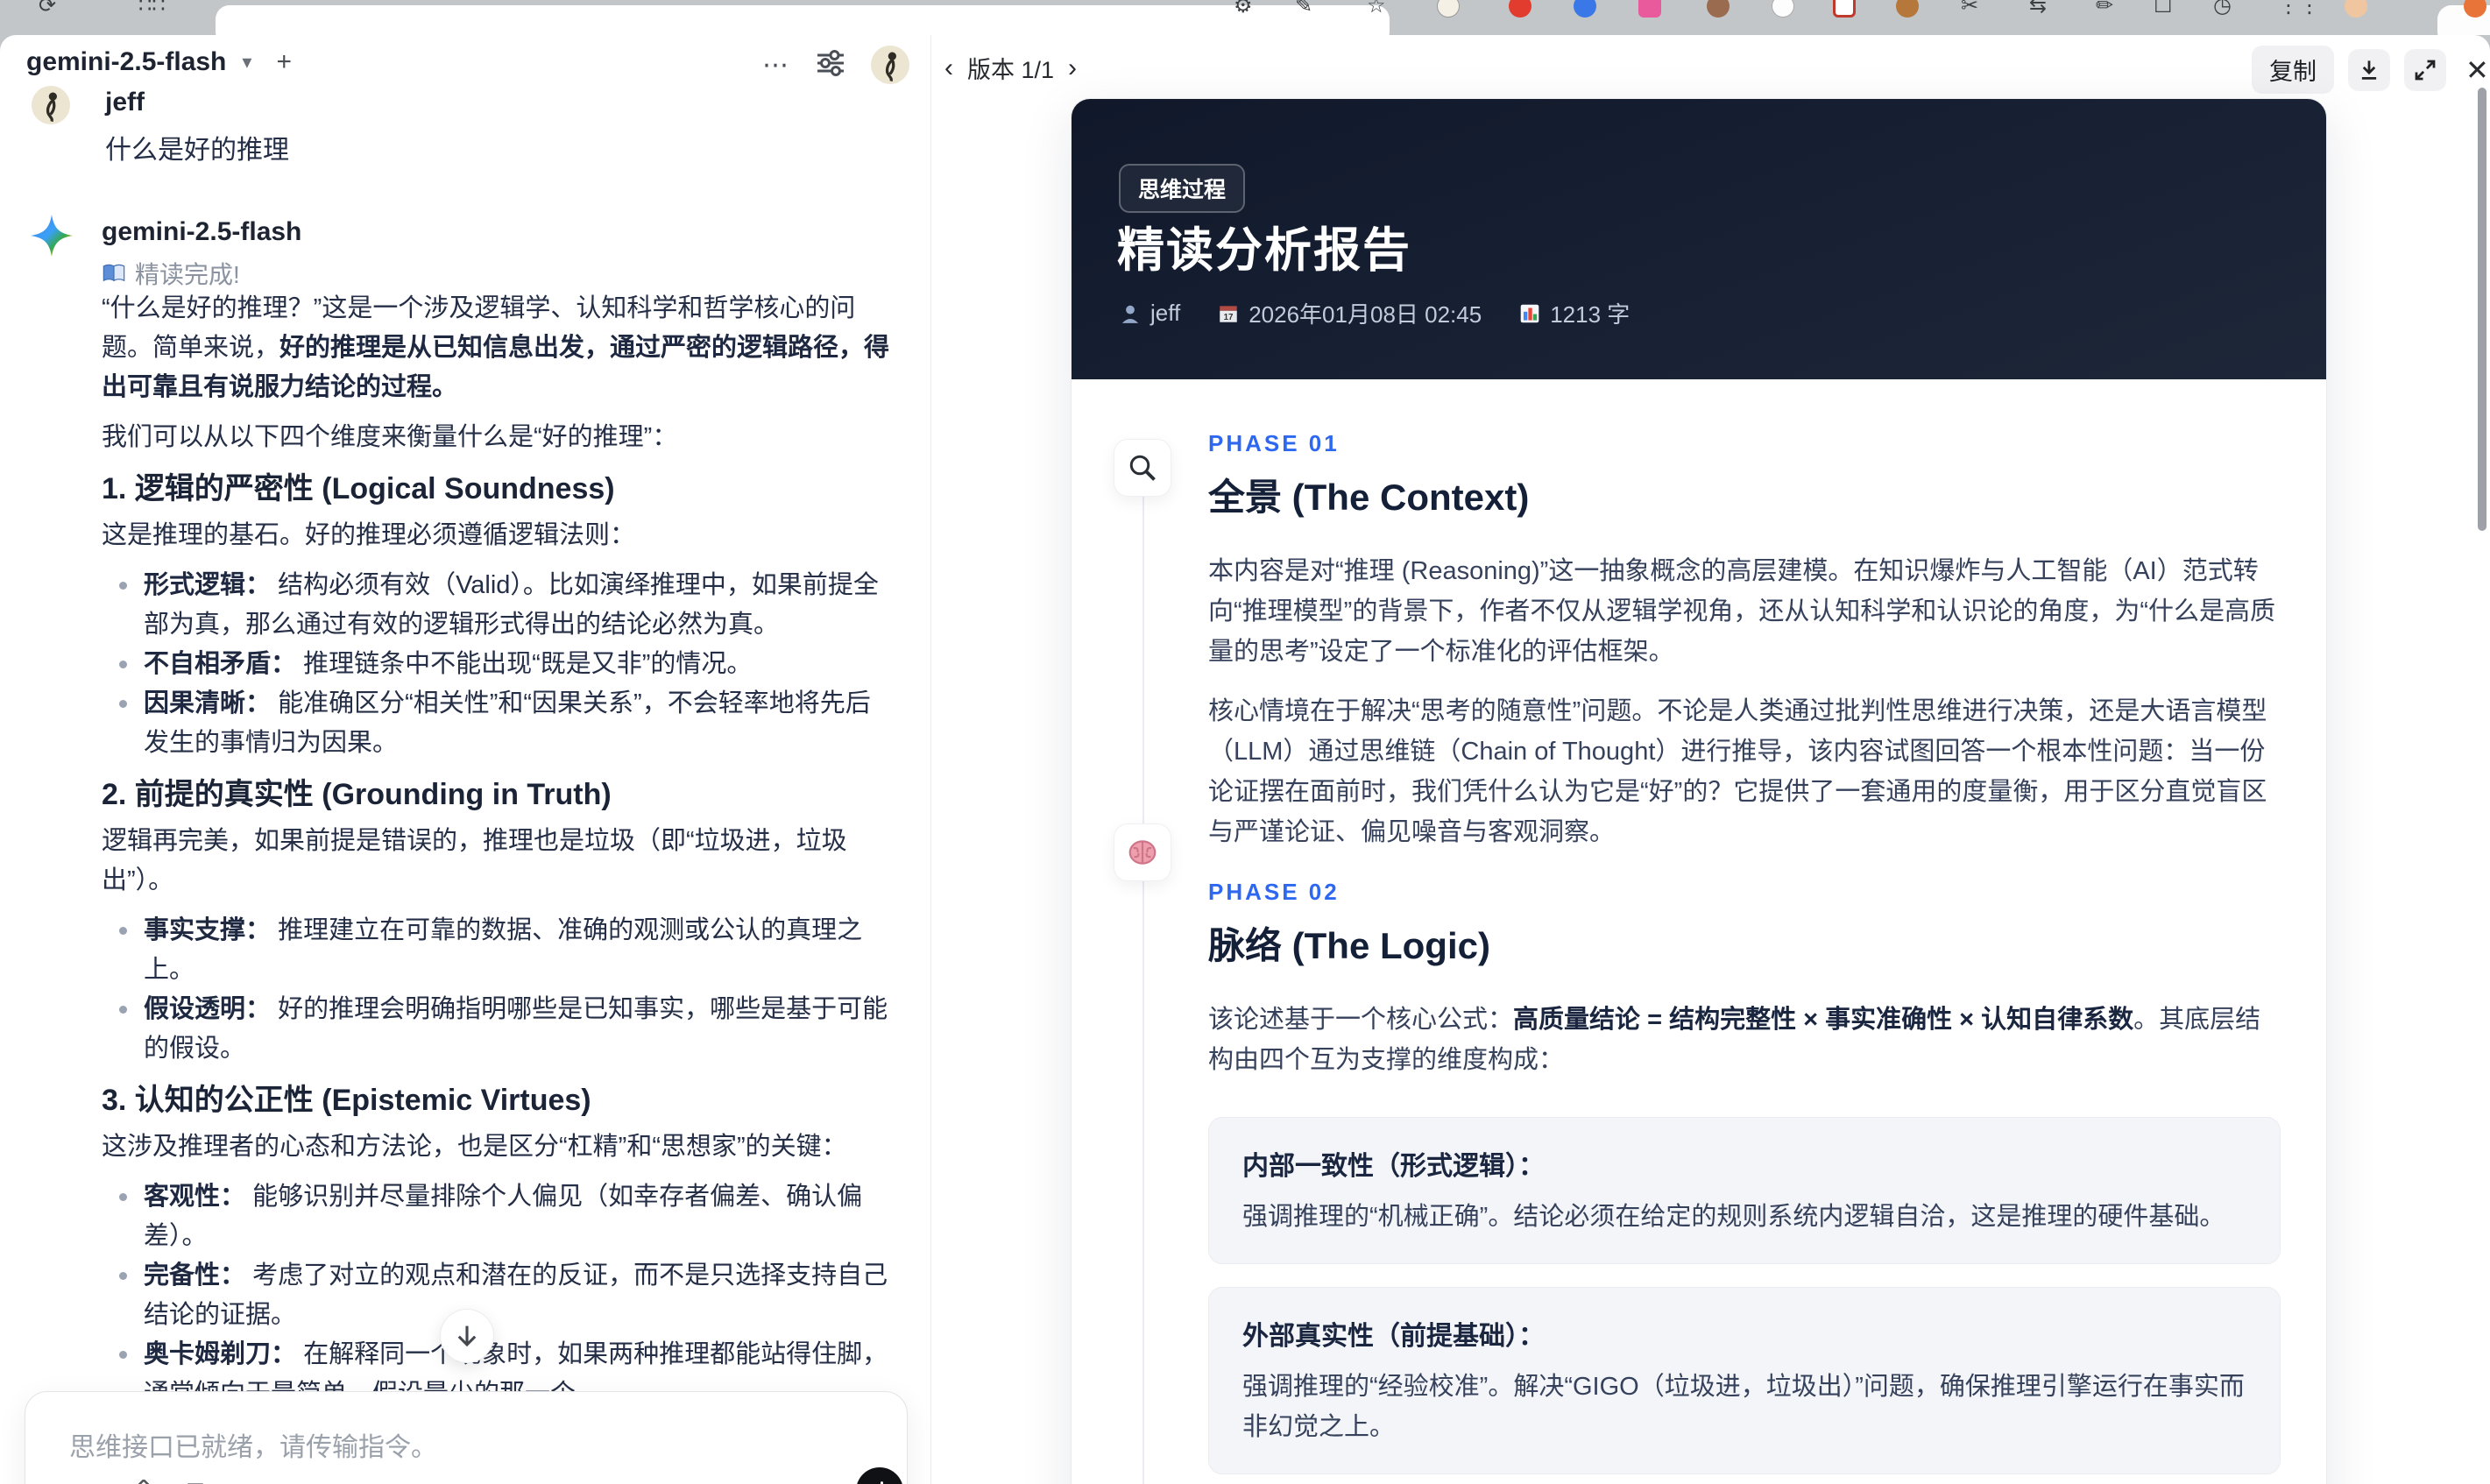 The height and width of the screenshot is (1484, 2490). I want to click on report-title: 精读分析报告, so click(1264, 250).